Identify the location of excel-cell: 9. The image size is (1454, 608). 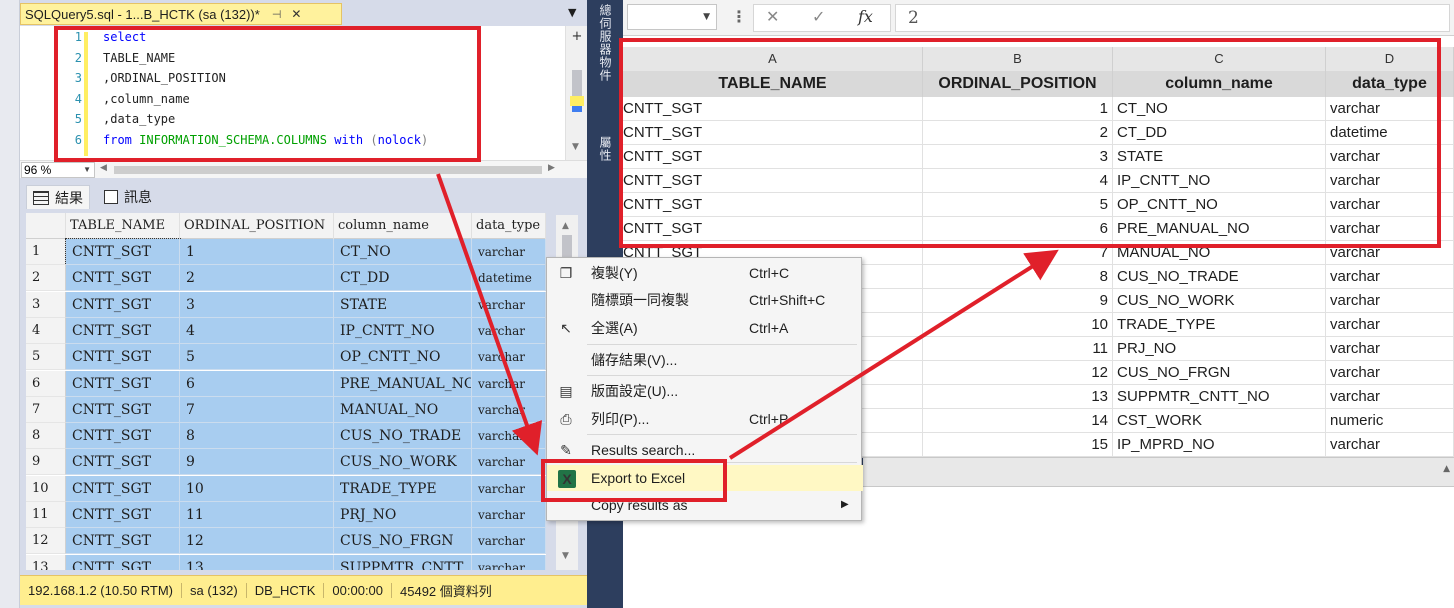
(1018, 301).